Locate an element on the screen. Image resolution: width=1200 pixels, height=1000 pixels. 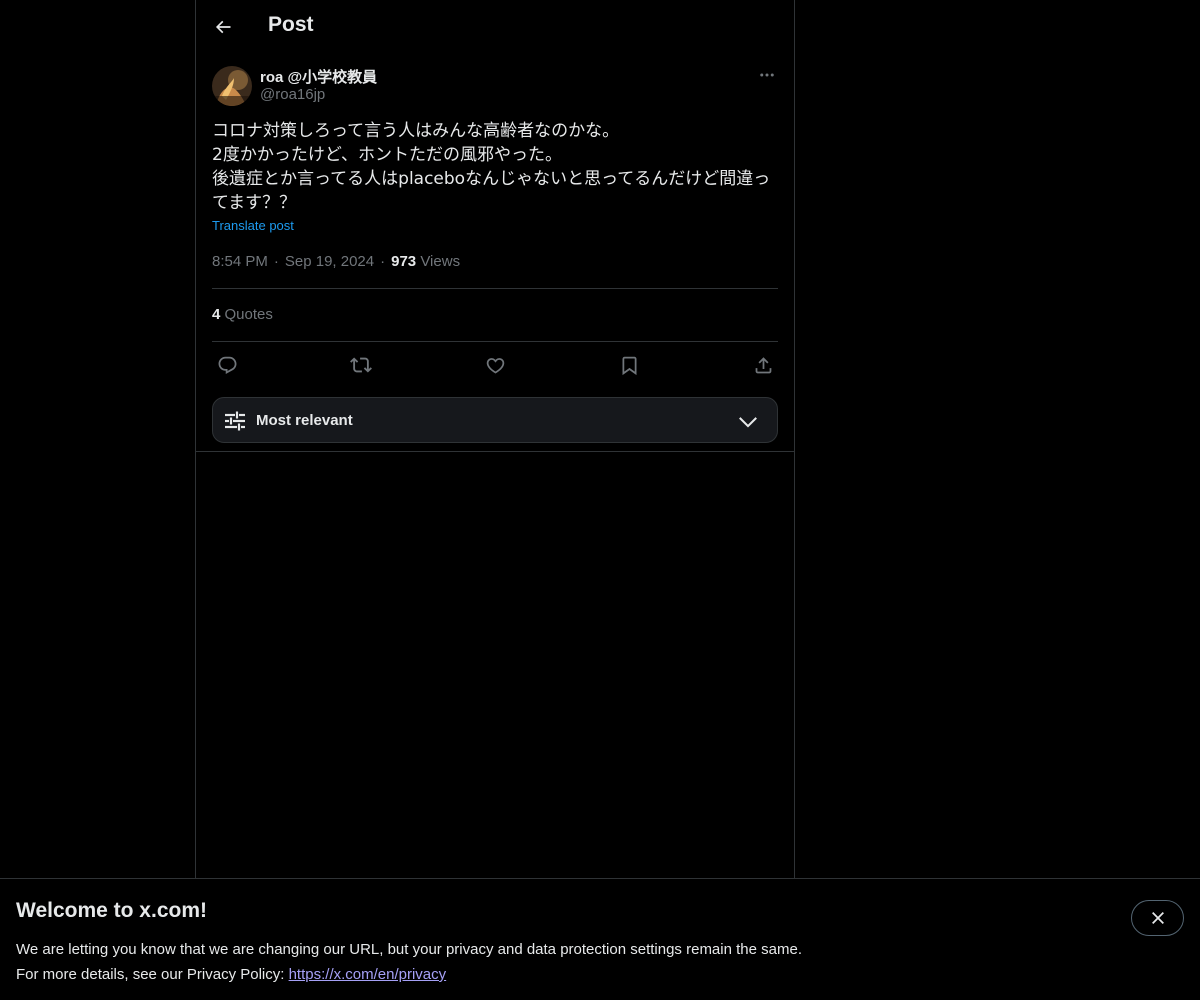
post-author: roa @小学校教員 @roa16jp is located at coordinates (495, 86).